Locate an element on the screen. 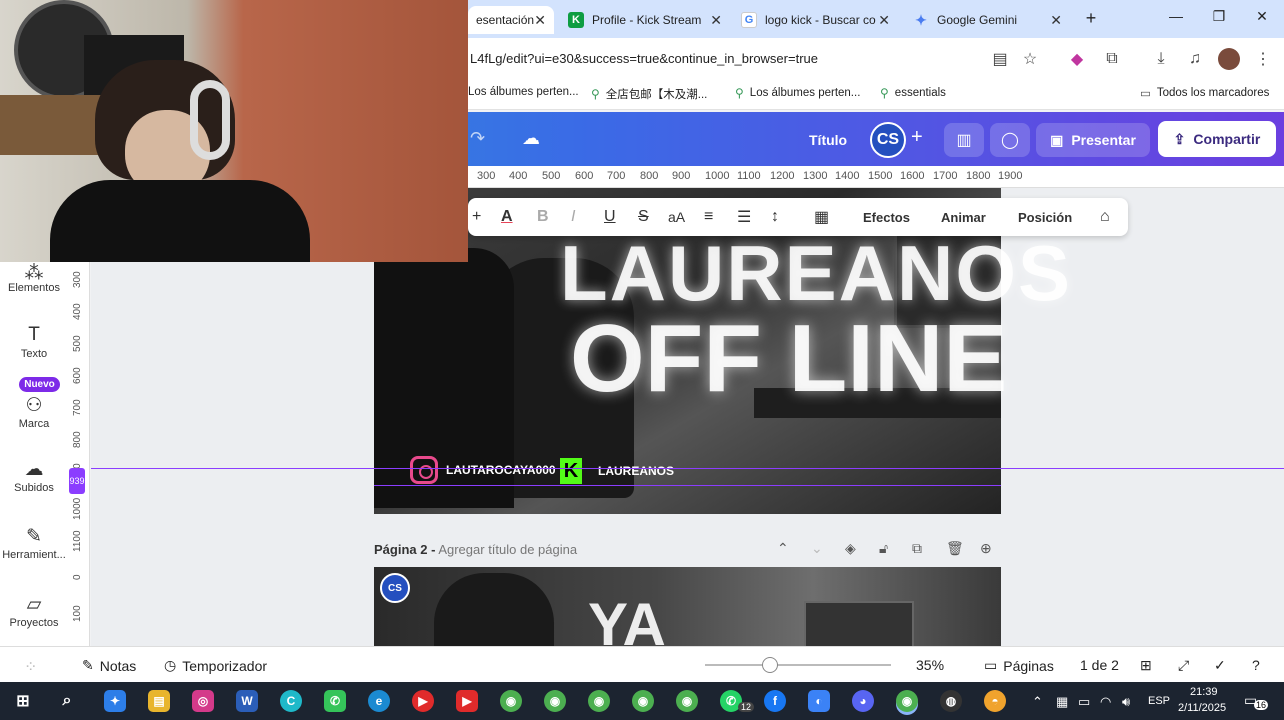 This screenshot has width=1284, height=720. menu-dots-icon: ⋮ is located at coordinates (1263, 59).